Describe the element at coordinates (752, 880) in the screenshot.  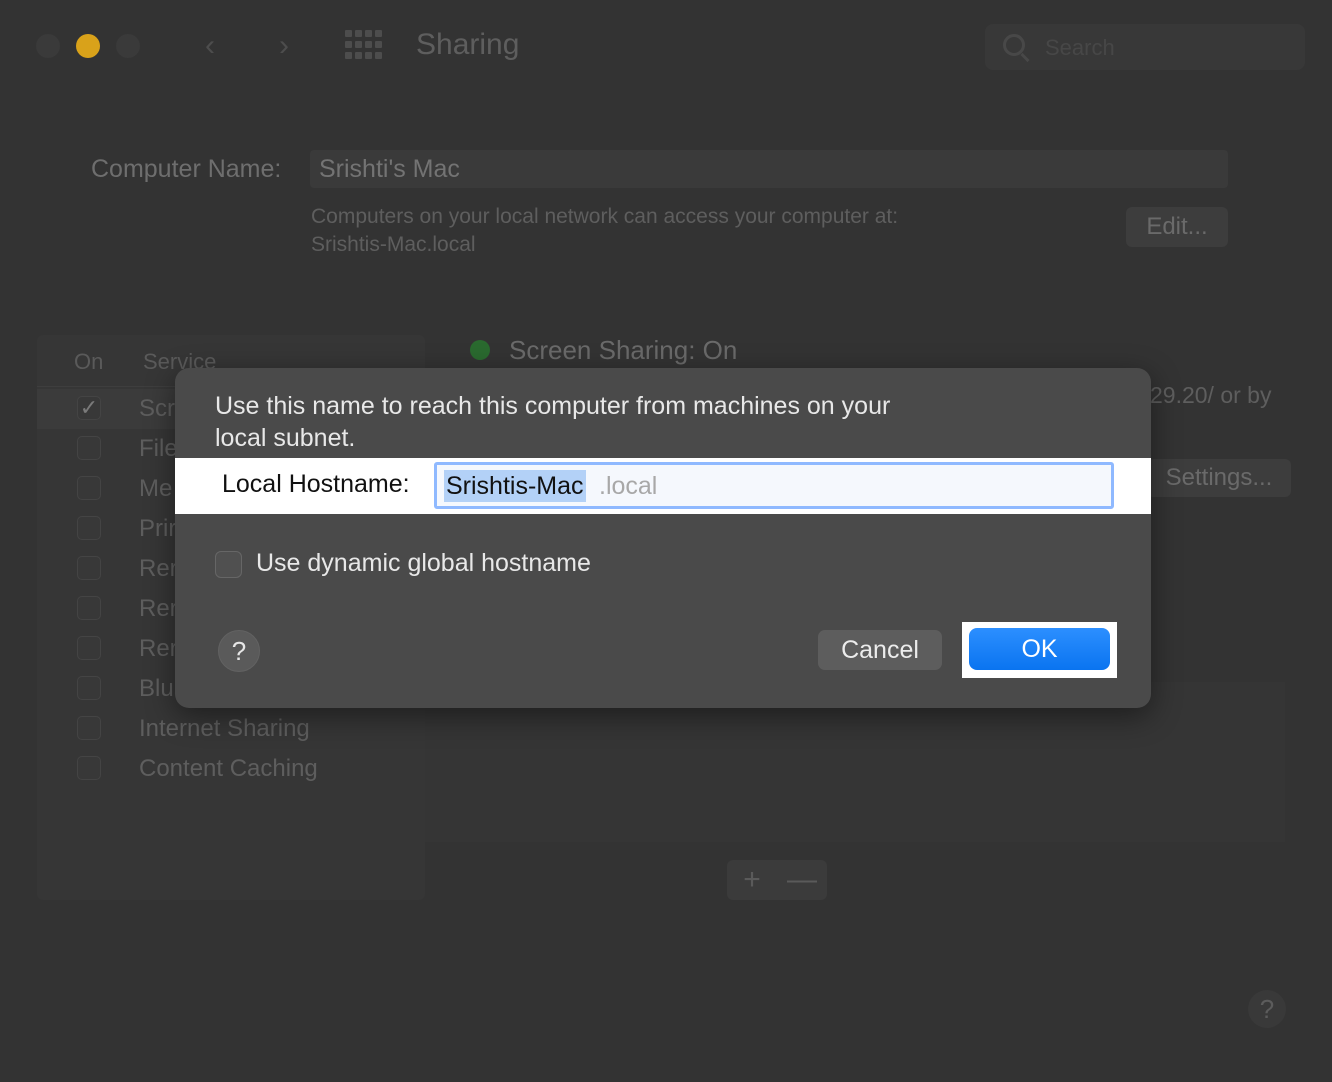
I see `add-user-button: +` at that location.